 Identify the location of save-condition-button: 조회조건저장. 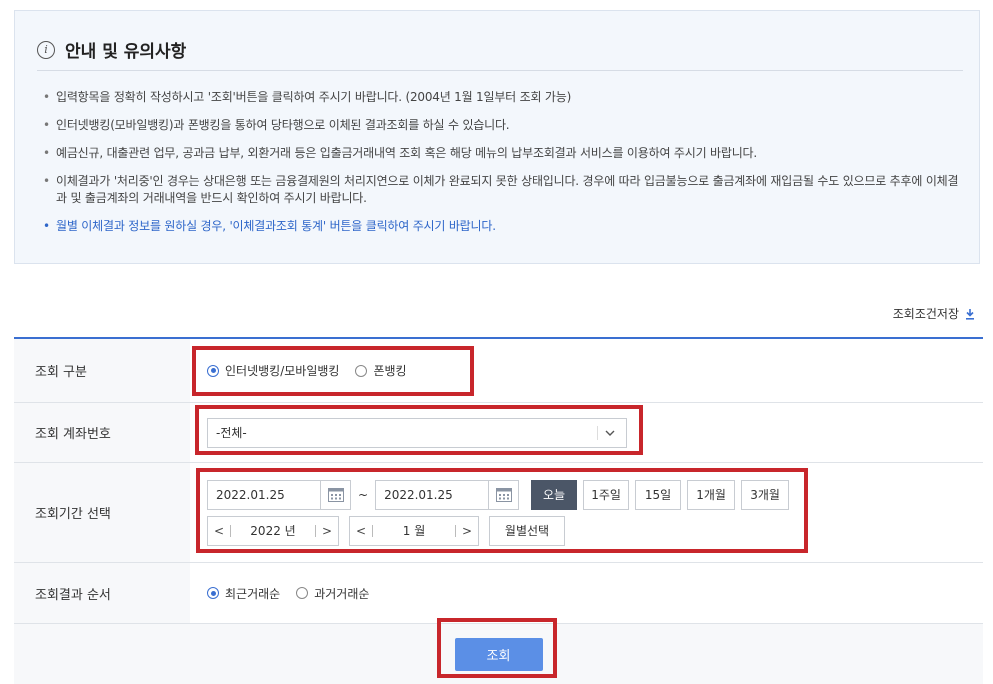
(934, 313).